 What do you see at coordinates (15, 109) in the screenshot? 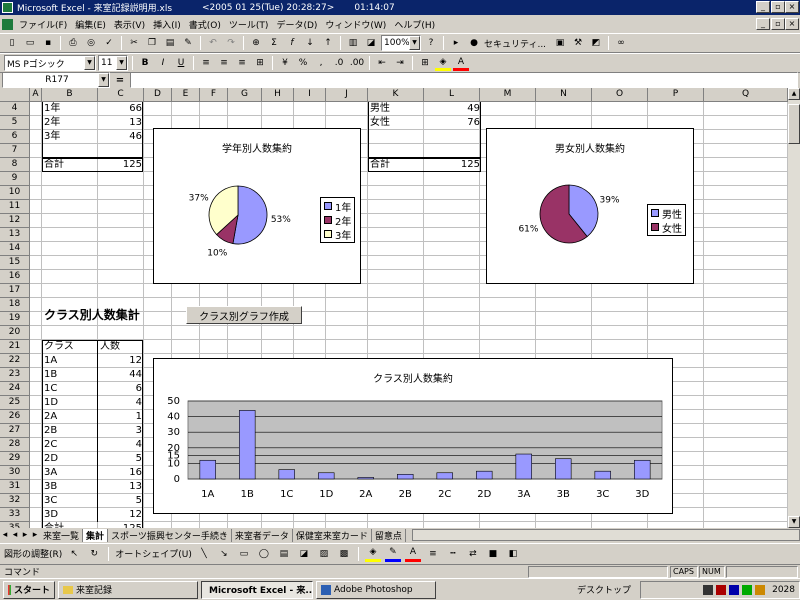
I see `row-header: 4` at bounding box center [15, 109].